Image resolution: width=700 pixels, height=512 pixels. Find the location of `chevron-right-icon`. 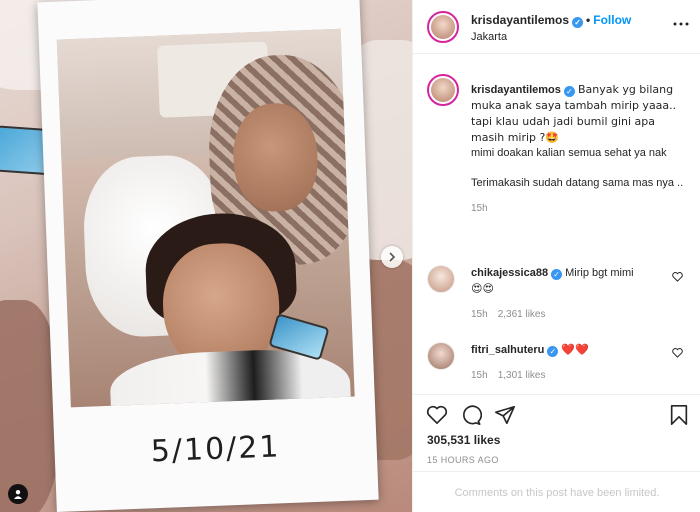

chevron-right-icon is located at coordinates (392, 257).